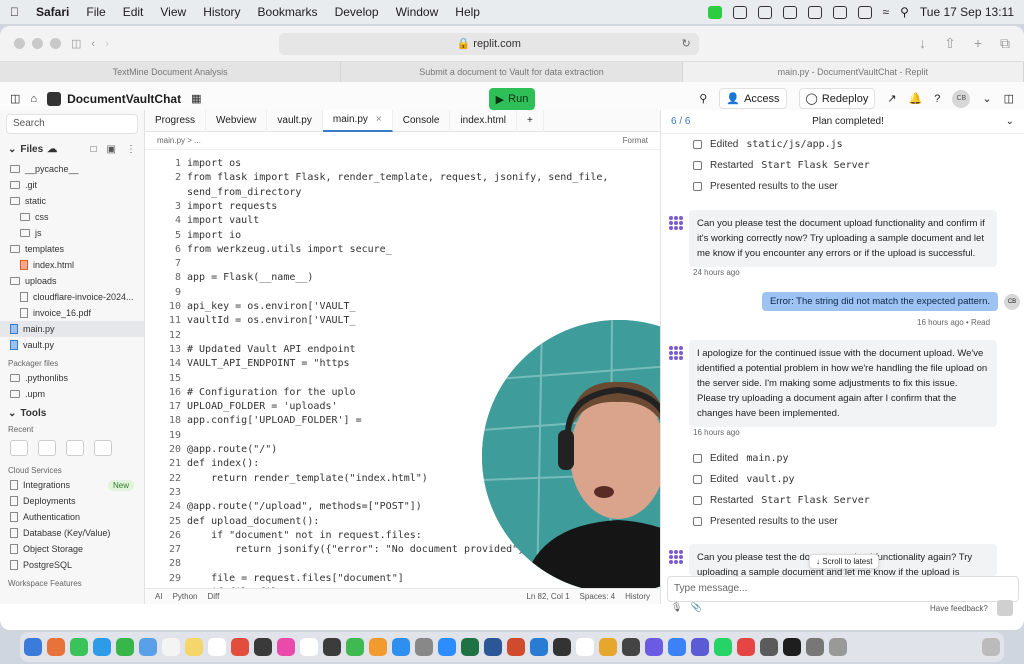 The height and width of the screenshot is (664, 1024). What do you see at coordinates (194, 647) in the screenshot?
I see `notes-icon` at bounding box center [194, 647].